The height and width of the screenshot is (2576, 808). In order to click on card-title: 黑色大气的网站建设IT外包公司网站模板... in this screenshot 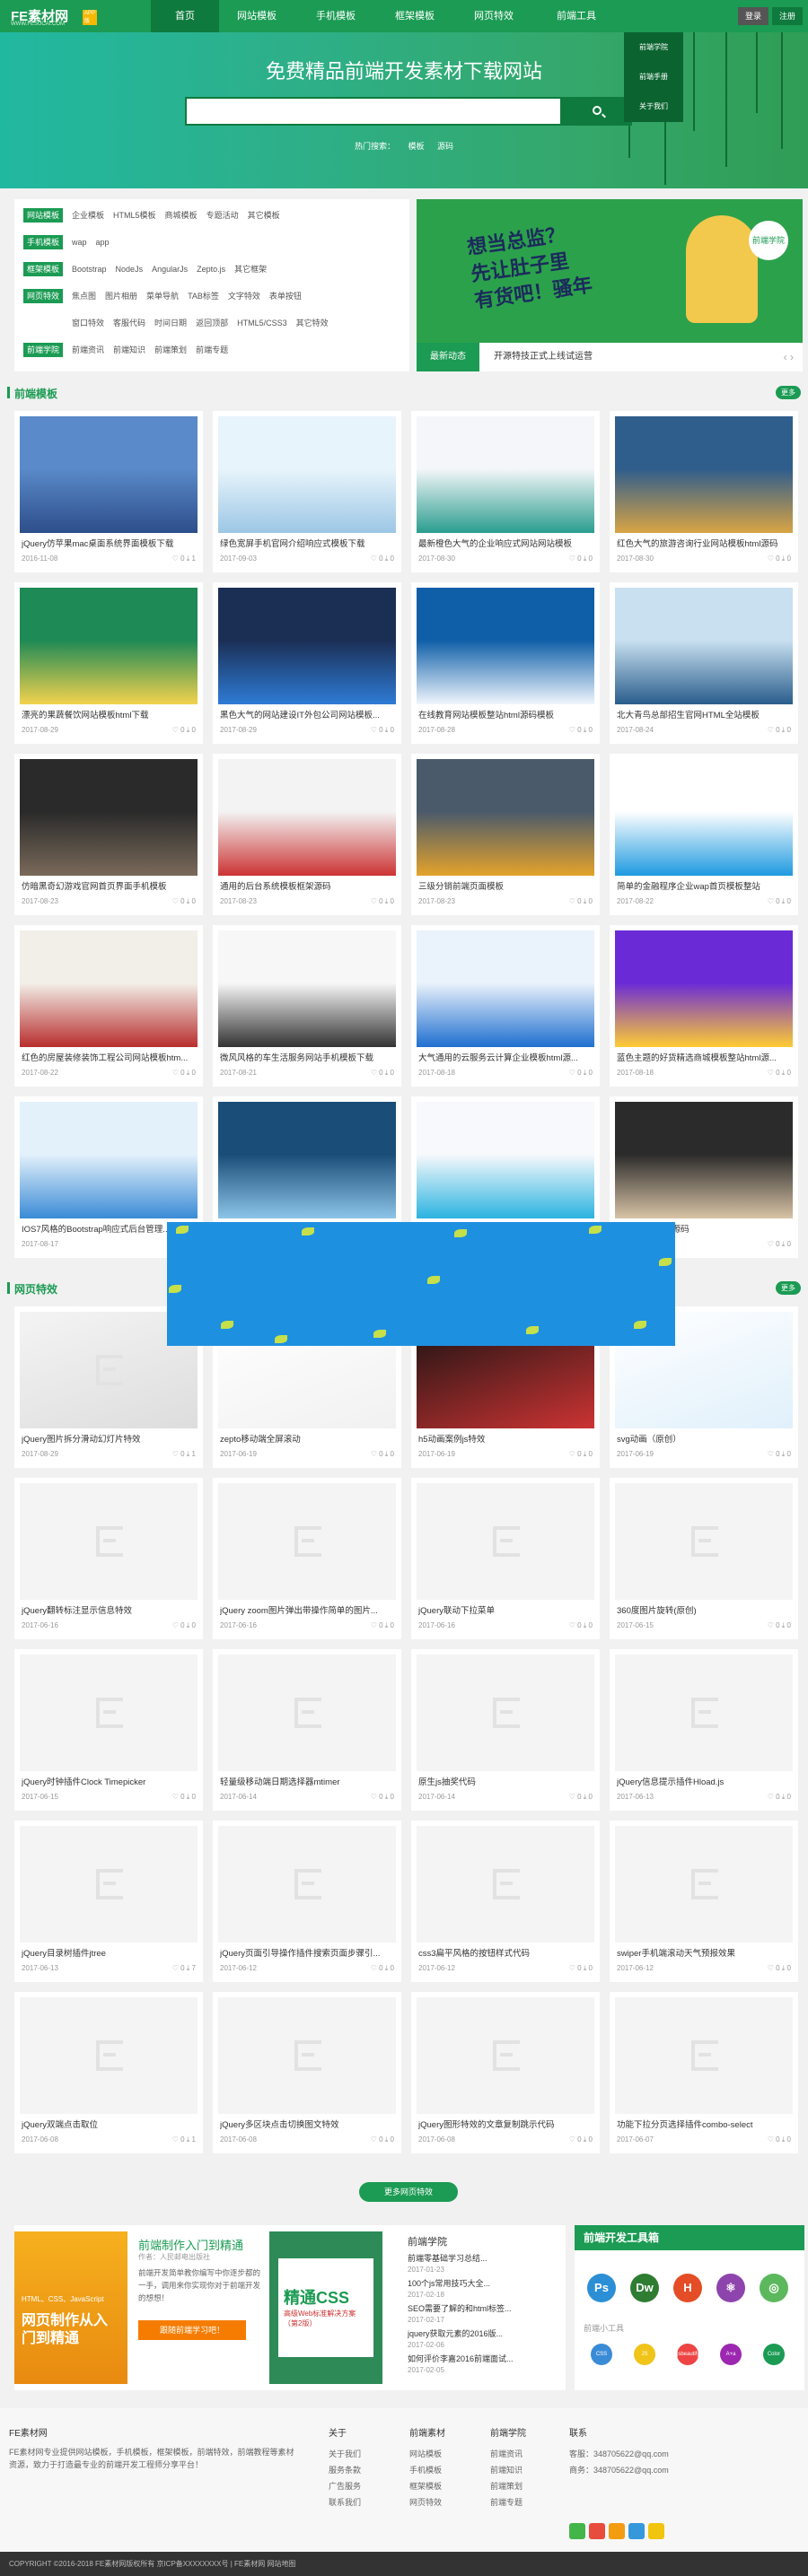, I will do `click(307, 714)`.